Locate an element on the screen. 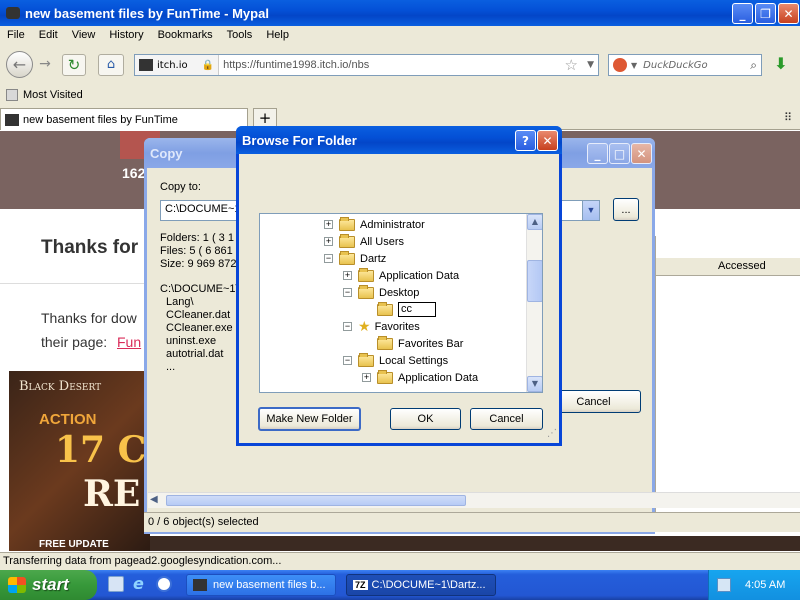 The image size is (800, 600). tree-item-label: Dartz is located at coordinates (373, 258).